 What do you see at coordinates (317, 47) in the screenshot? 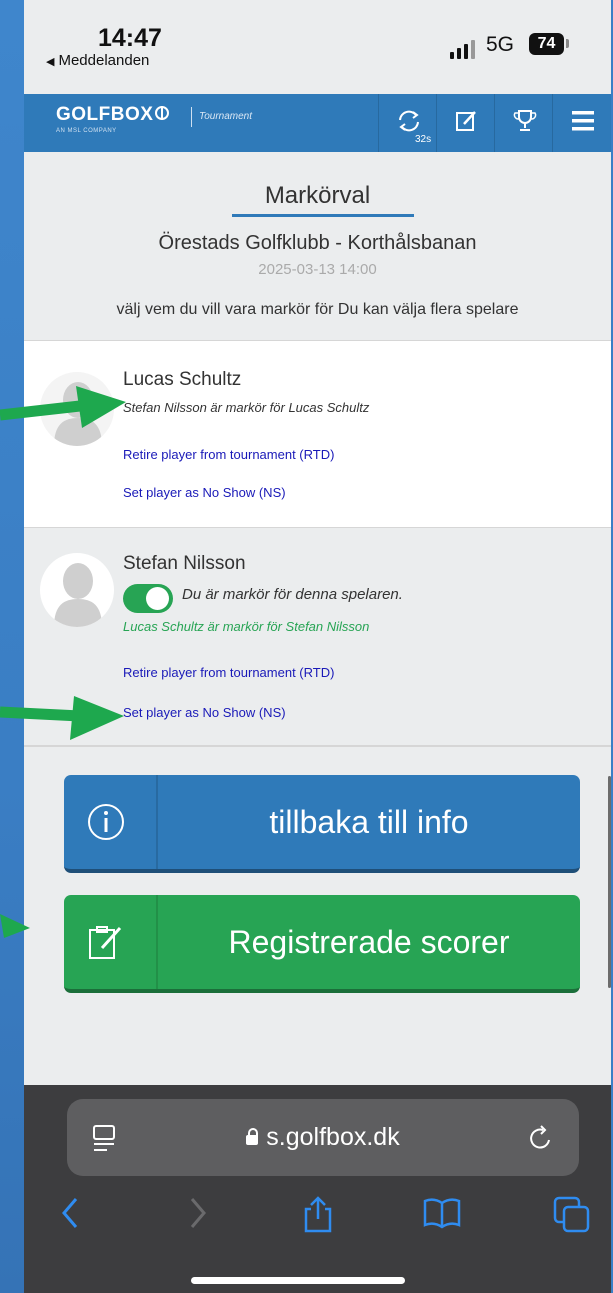
I see `status-bar: 14:47 ◀ Meddelanden 5G 74` at bounding box center [317, 47].